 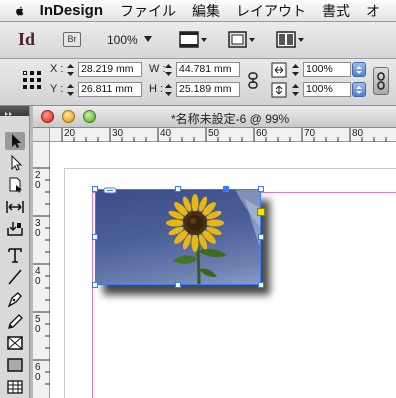 I want to click on resize-handle-top-right, so click(x=261, y=189).